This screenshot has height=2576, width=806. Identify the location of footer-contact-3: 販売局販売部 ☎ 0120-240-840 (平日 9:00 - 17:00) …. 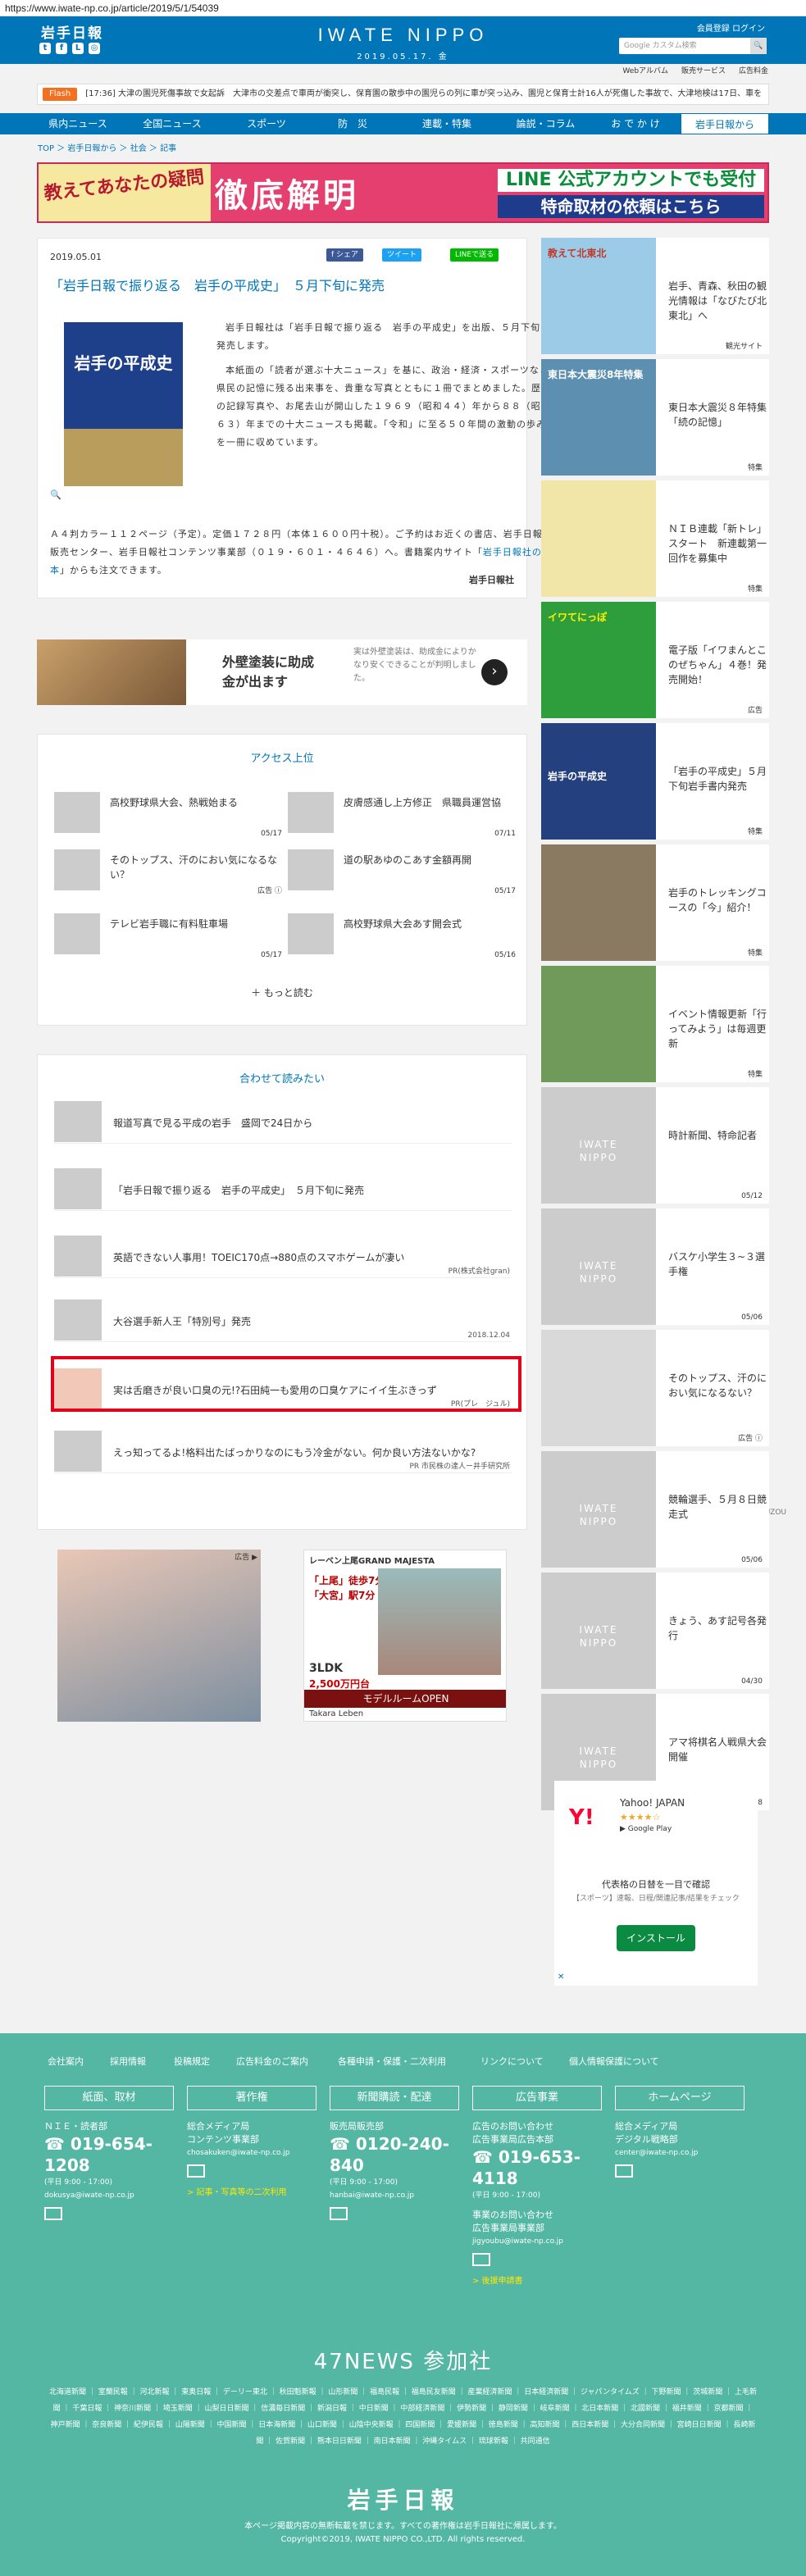
(399, 2174).